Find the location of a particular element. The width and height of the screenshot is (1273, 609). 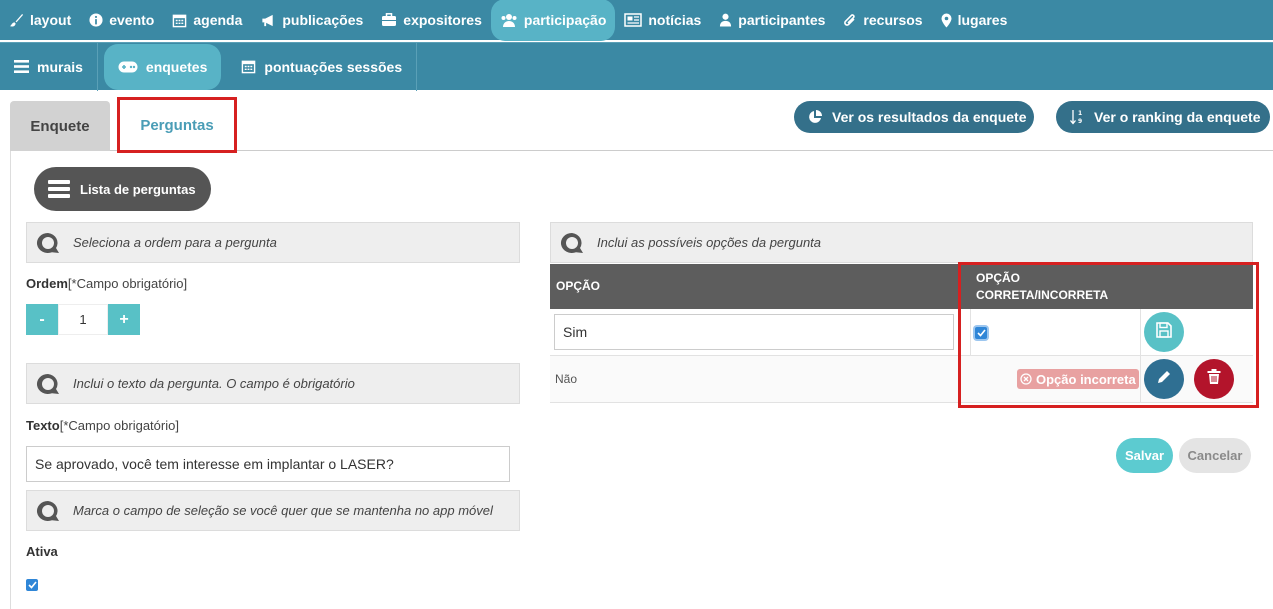

delete-option-button is located at coordinates (1214, 379).